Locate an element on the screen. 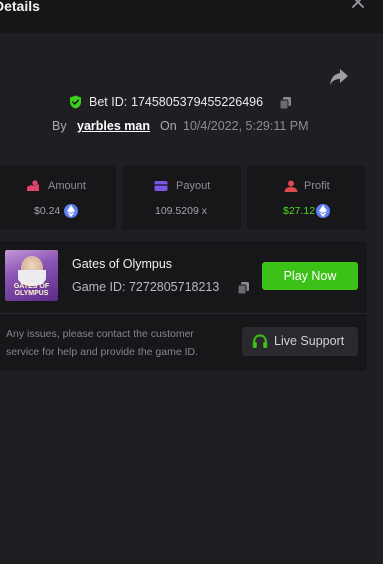 Image resolution: width=383 pixels, height=564 pixels. stat-amount: Amount $0.24 is located at coordinates (58, 198).